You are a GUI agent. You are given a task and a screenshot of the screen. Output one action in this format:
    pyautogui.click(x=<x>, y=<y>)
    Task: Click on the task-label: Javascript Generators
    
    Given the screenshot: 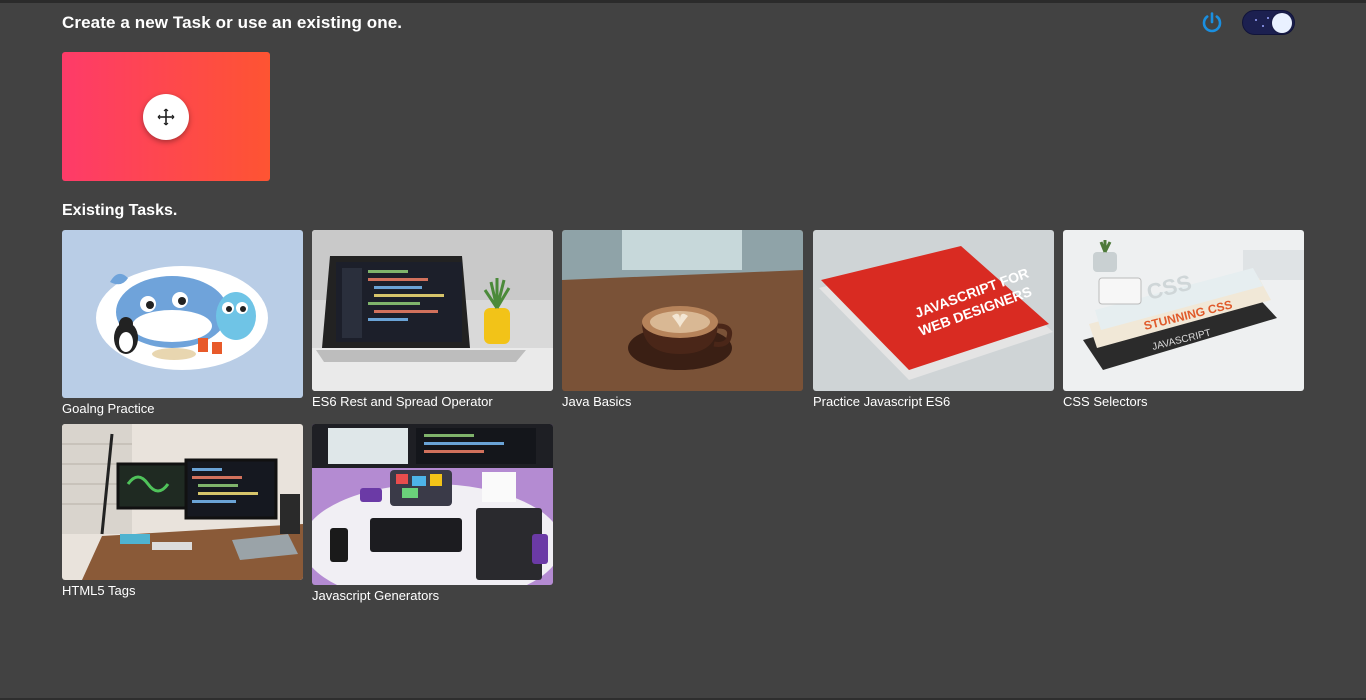 What is the action you would take?
    pyautogui.click(x=376, y=595)
    